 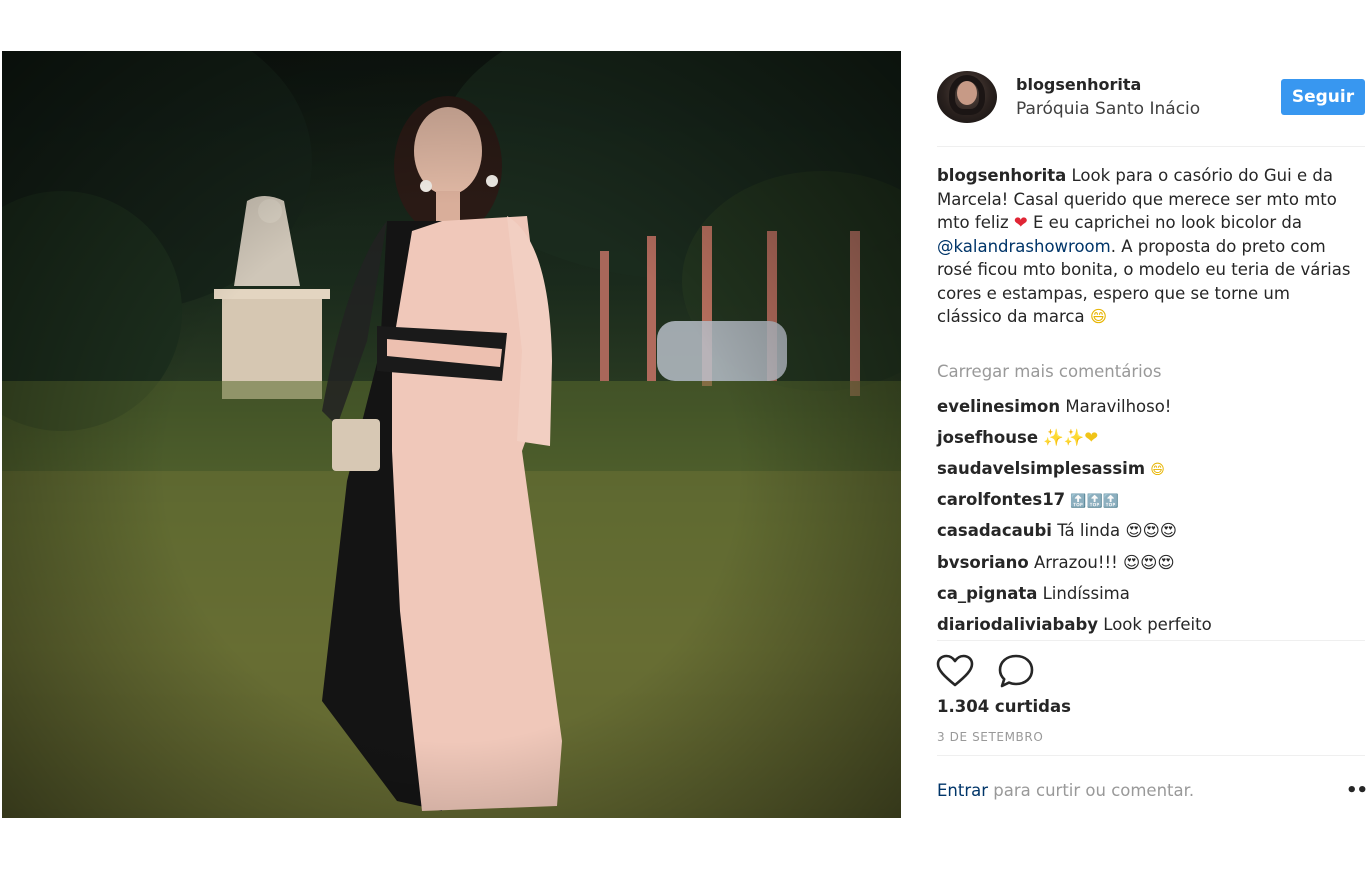 I want to click on header-divider, so click(x=1151, y=146).